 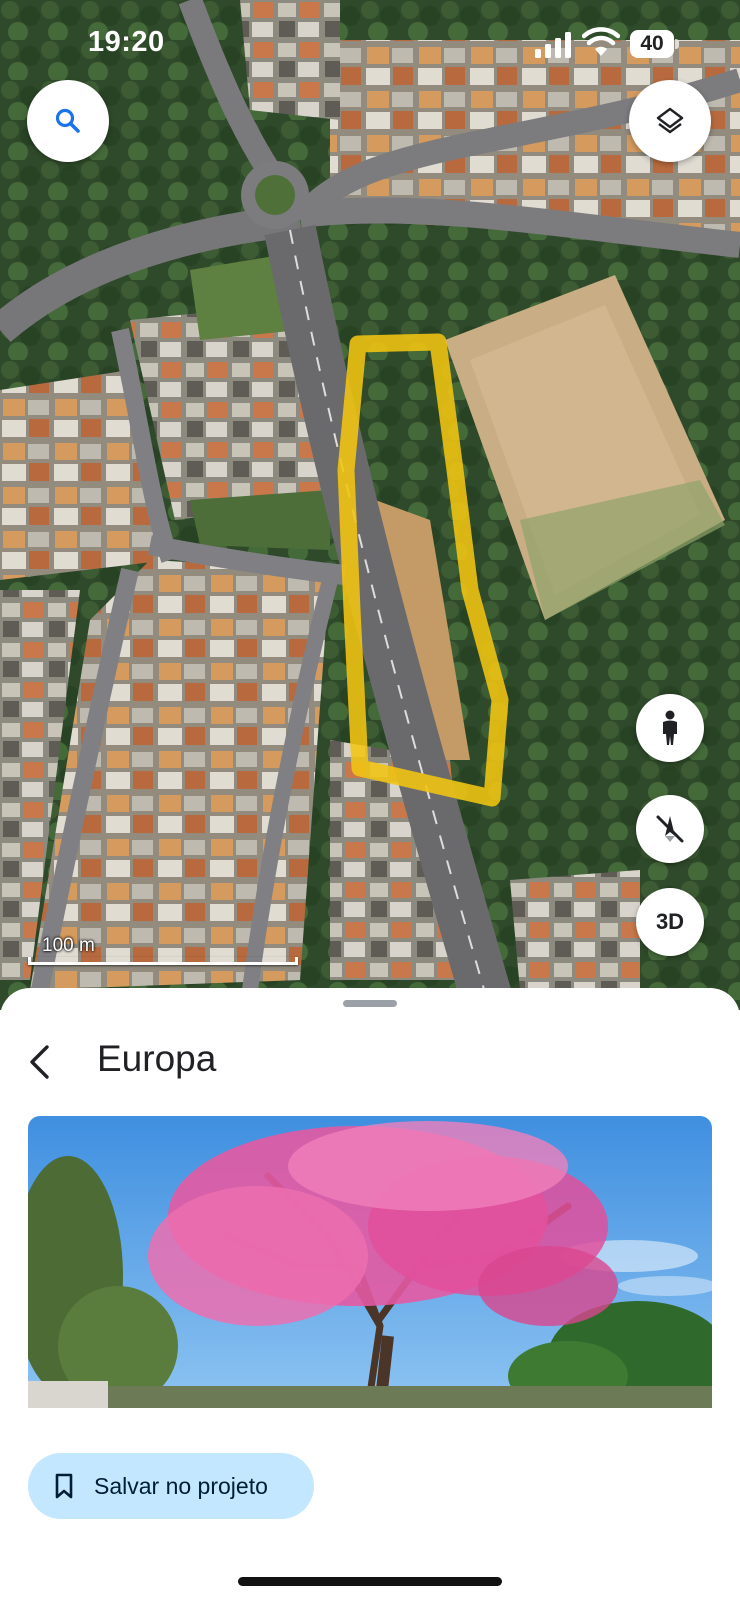 I want to click on search-button, so click(x=68, y=121).